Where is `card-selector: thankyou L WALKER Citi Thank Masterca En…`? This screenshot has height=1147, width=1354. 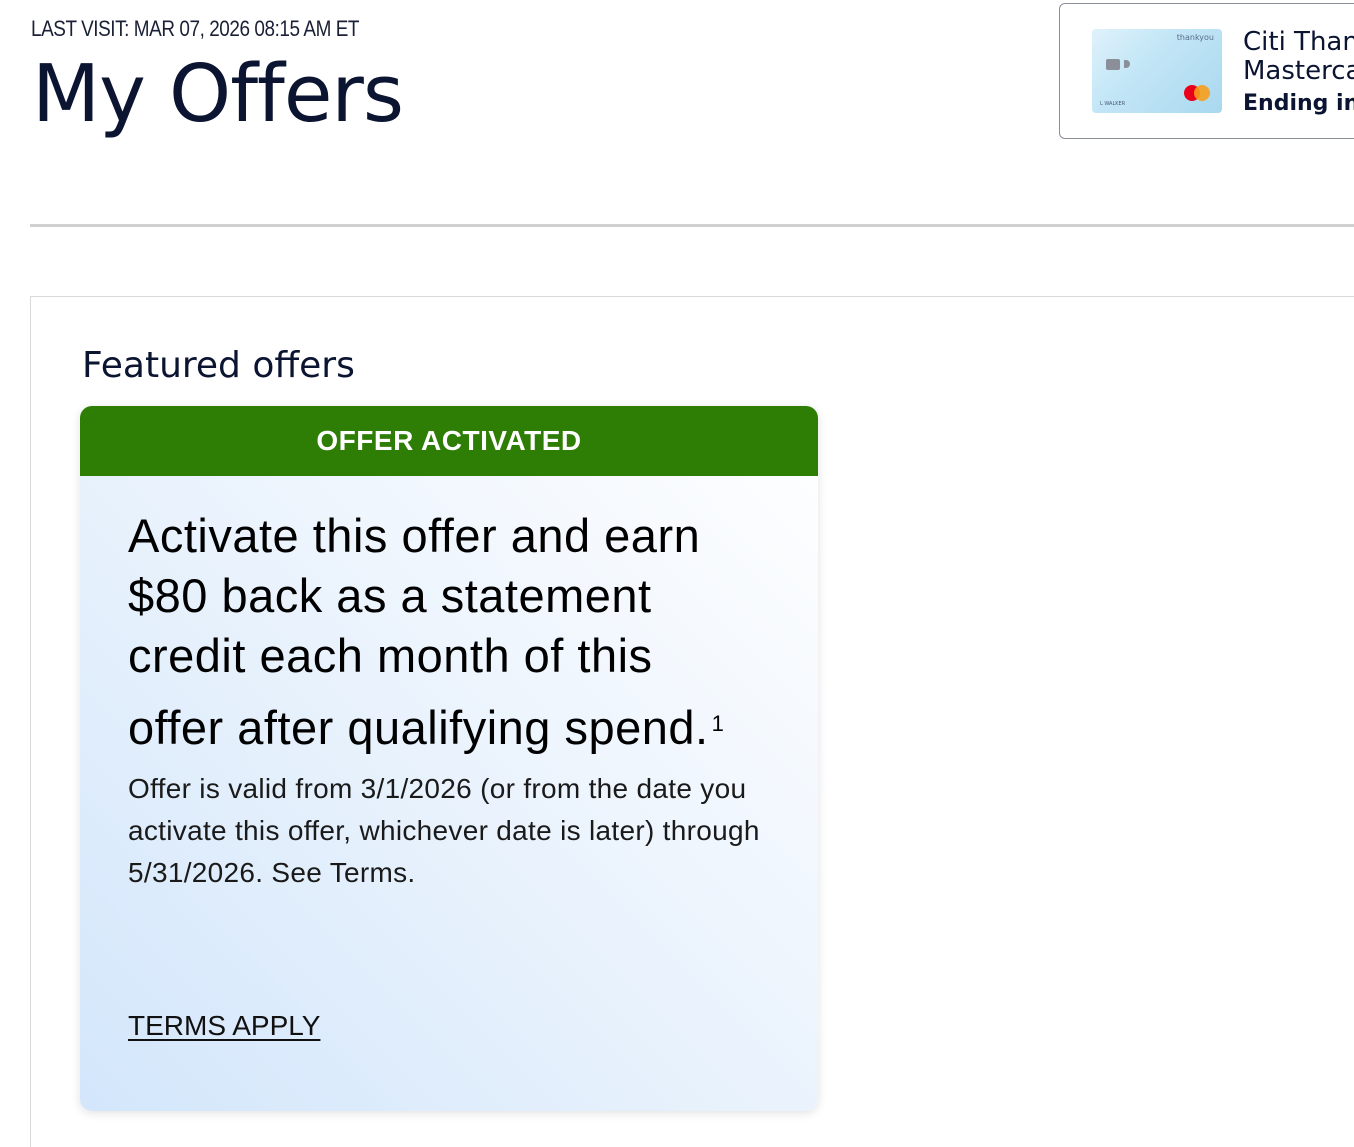 card-selector: thankyou L WALKER Citi Thank Masterca En… is located at coordinates (1206, 71).